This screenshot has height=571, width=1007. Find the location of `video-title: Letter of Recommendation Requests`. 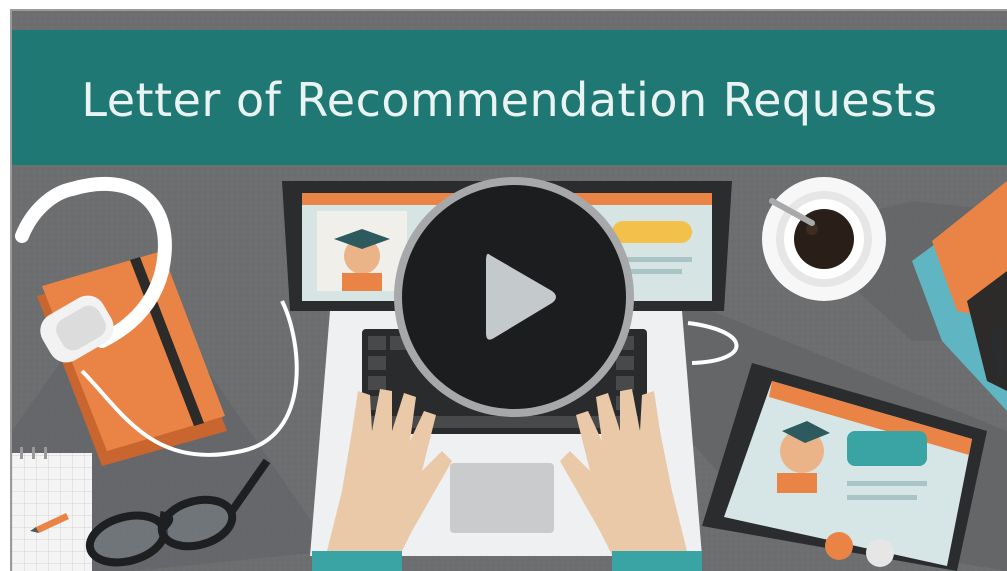

video-title: Letter of Recommendation Requests is located at coordinates (509, 99).